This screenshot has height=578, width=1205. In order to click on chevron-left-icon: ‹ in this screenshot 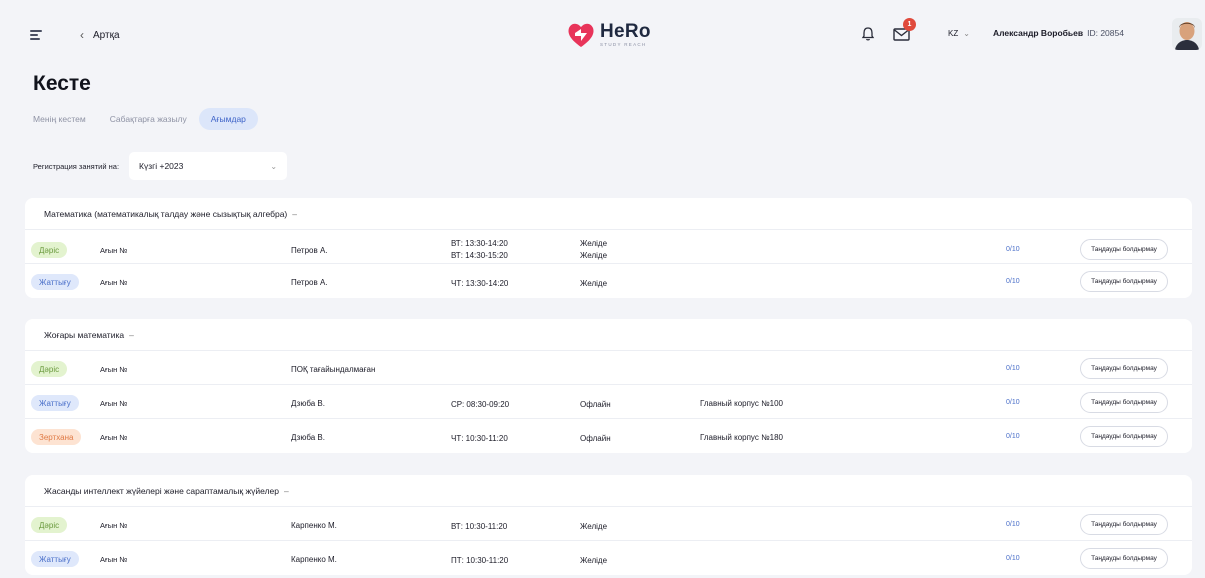, I will do `click(82, 35)`.